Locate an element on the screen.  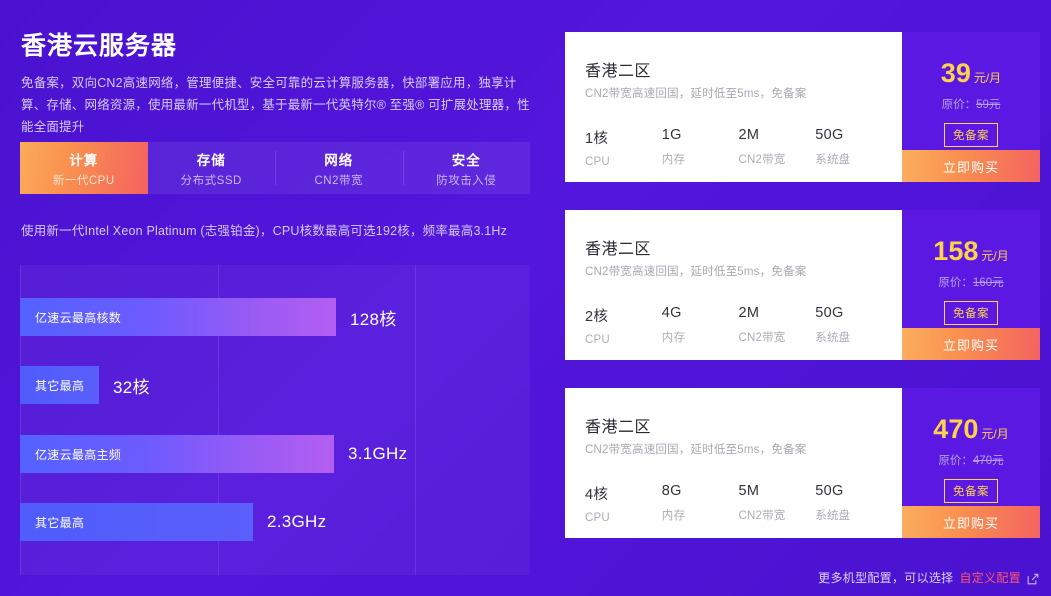
plan-original-price-value: 470元 is located at coordinates (988, 461).